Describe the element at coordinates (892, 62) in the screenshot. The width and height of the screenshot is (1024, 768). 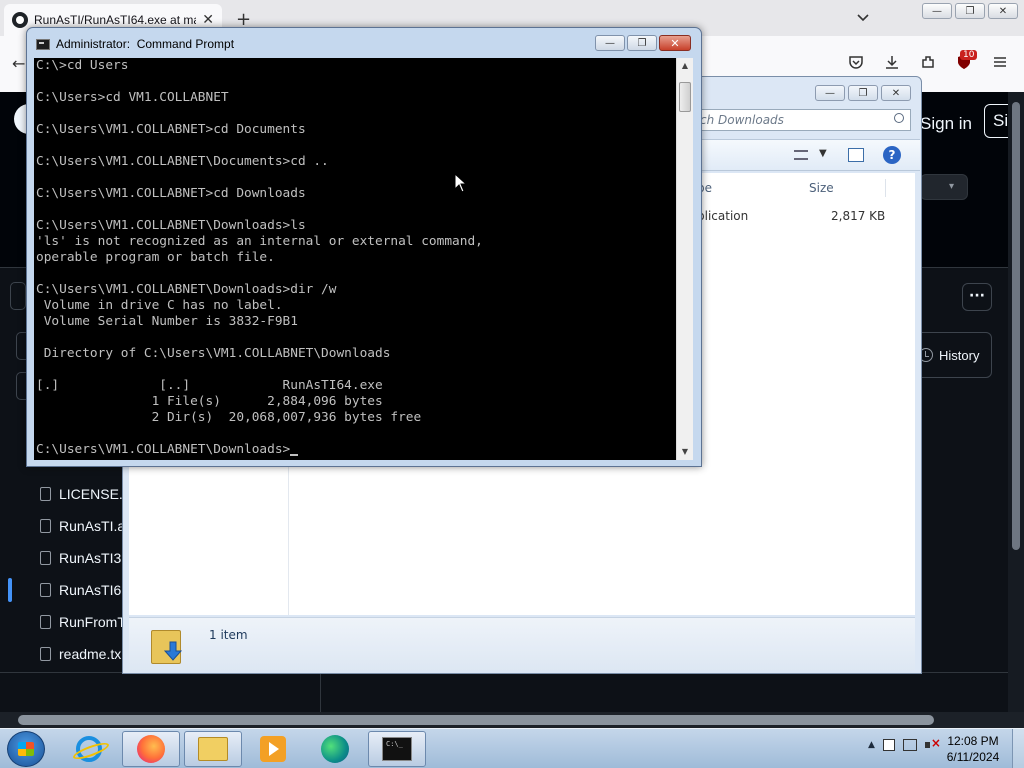
I see `download-icon` at that location.